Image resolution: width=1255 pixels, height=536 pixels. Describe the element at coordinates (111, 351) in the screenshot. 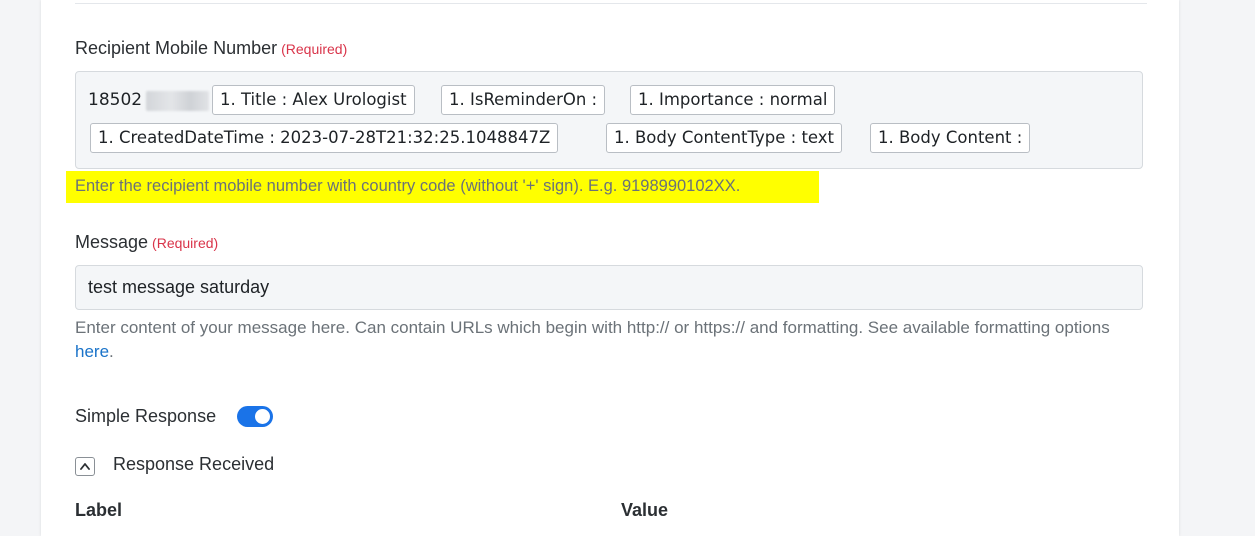

I see `message-help-end: .` at that location.